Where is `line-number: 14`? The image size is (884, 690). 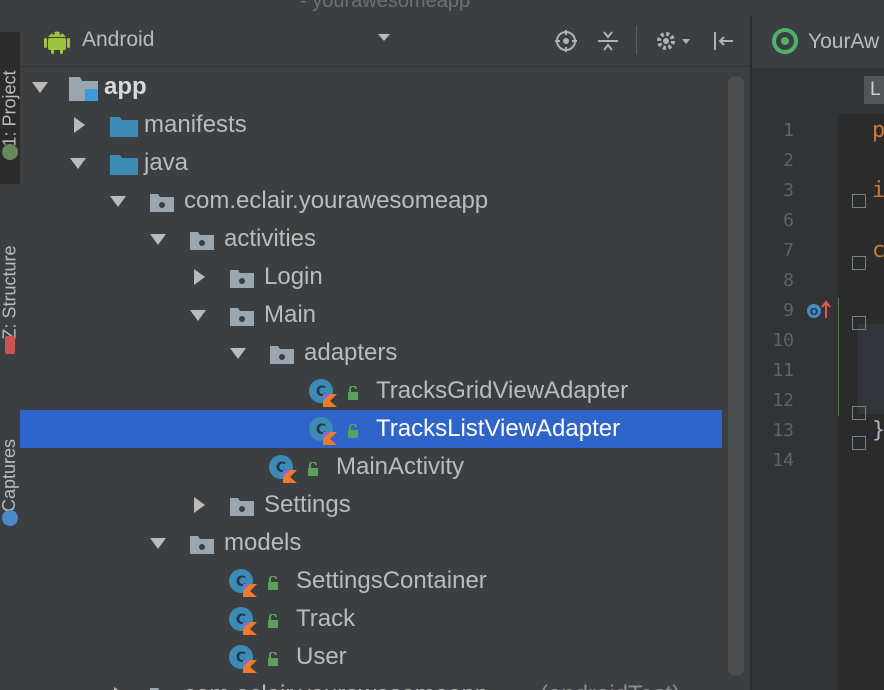 line-number: 14 is located at coordinates (783, 460).